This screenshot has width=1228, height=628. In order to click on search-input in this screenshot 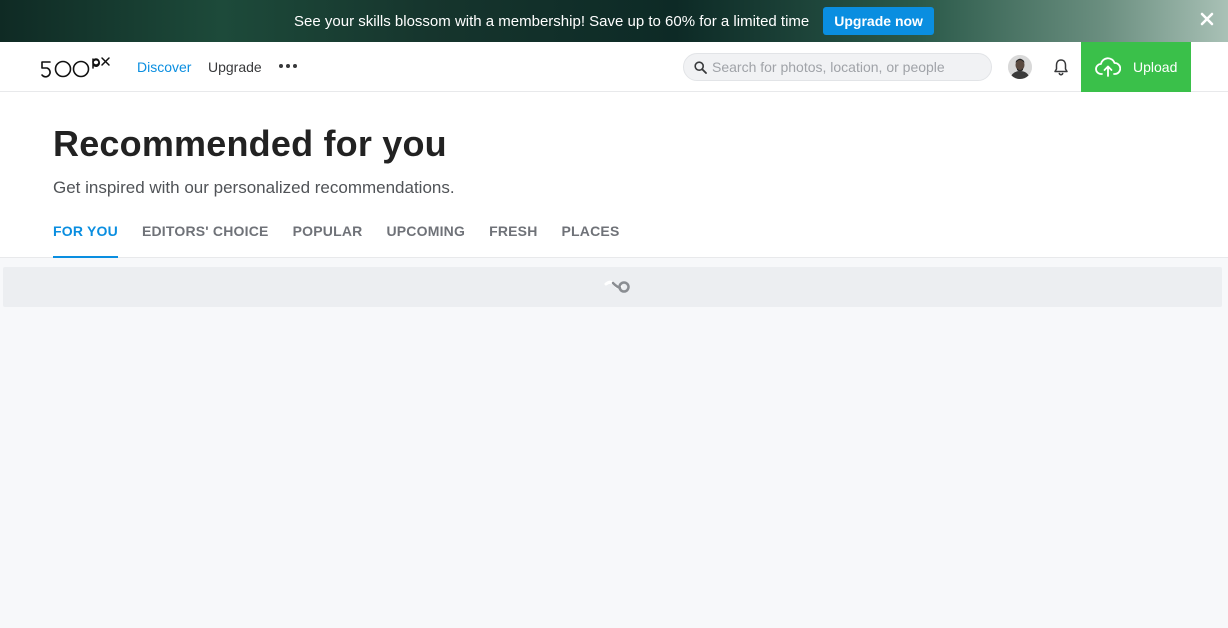, I will do `click(847, 67)`.